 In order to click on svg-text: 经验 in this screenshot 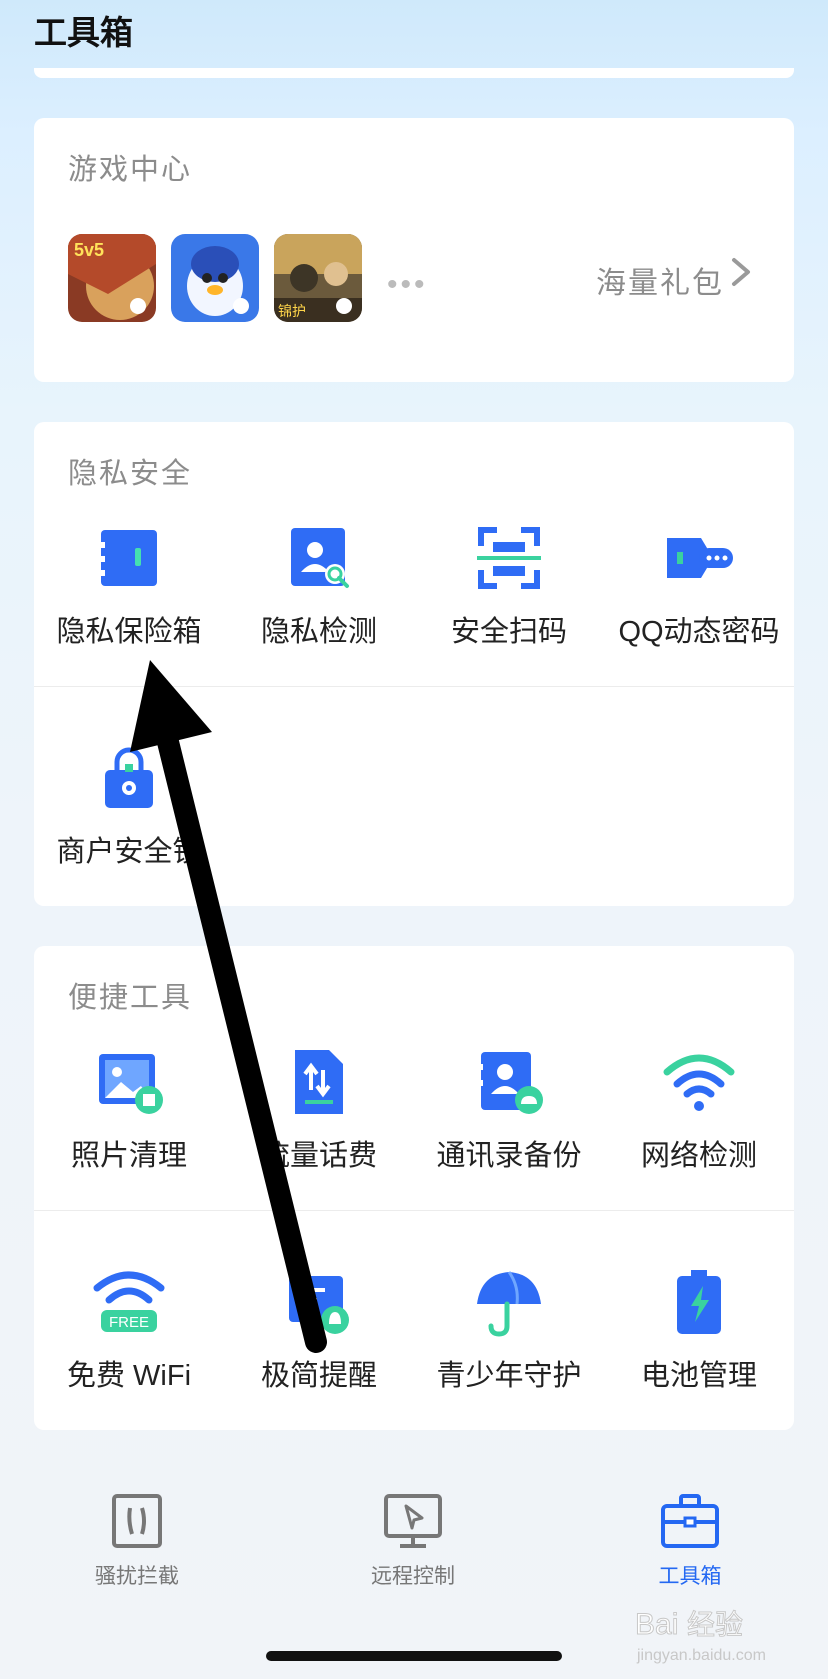, I will do `click(715, 1624)`.